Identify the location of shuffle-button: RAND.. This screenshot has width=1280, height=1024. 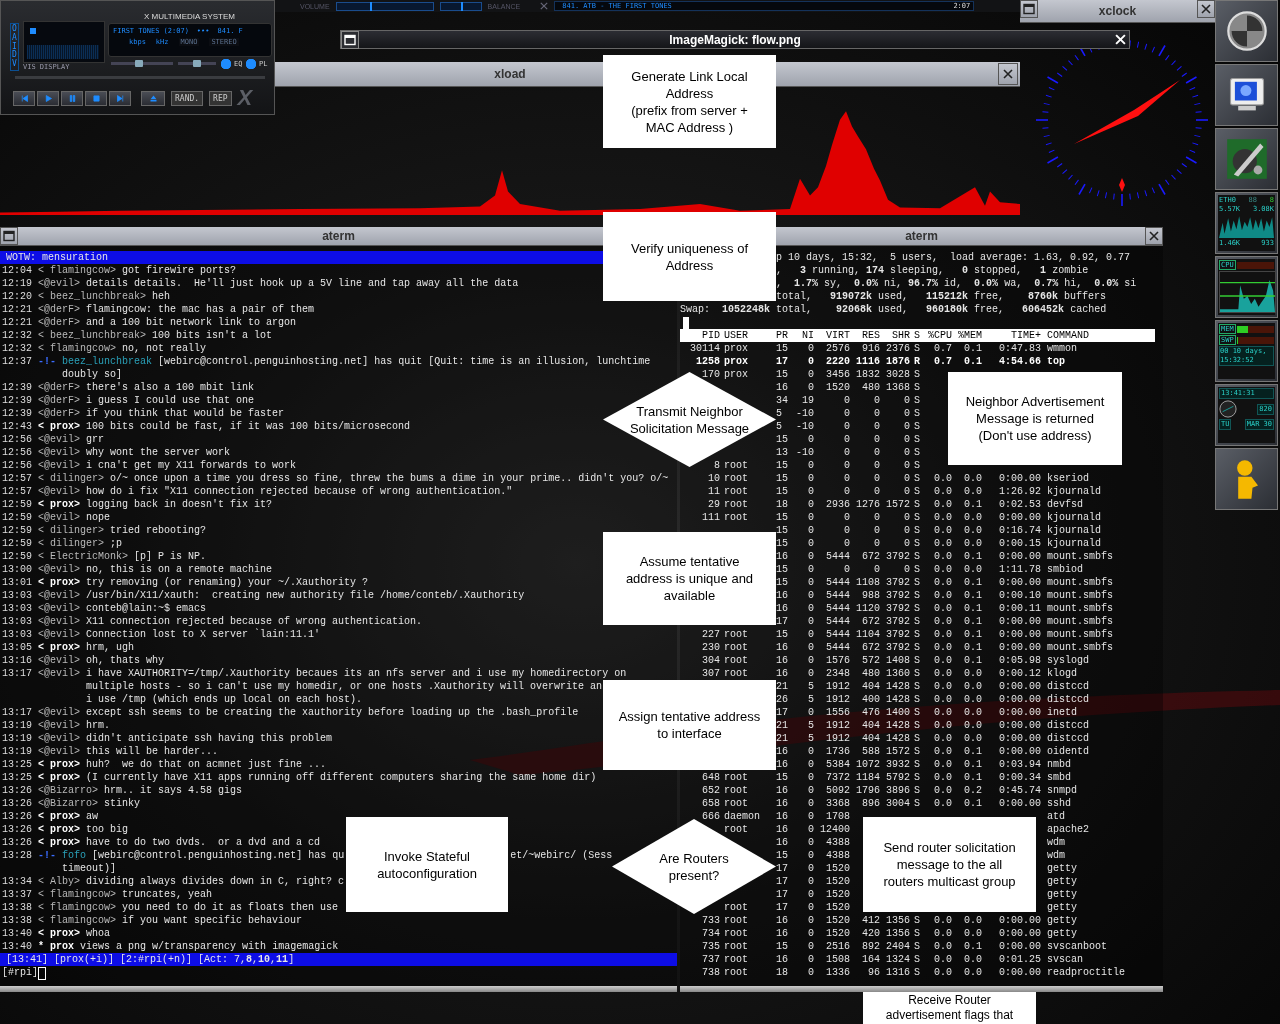
(187, 98).